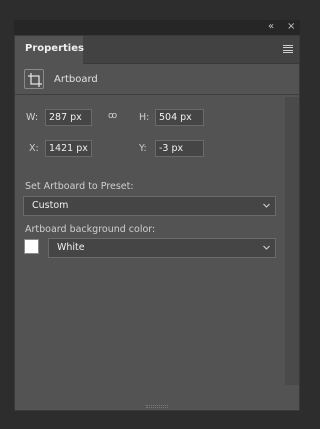  What do you see at coordinates (149, 206) in the screenshot?
I see `preset-dropdown: Custom` at bounding box center [149, 206].